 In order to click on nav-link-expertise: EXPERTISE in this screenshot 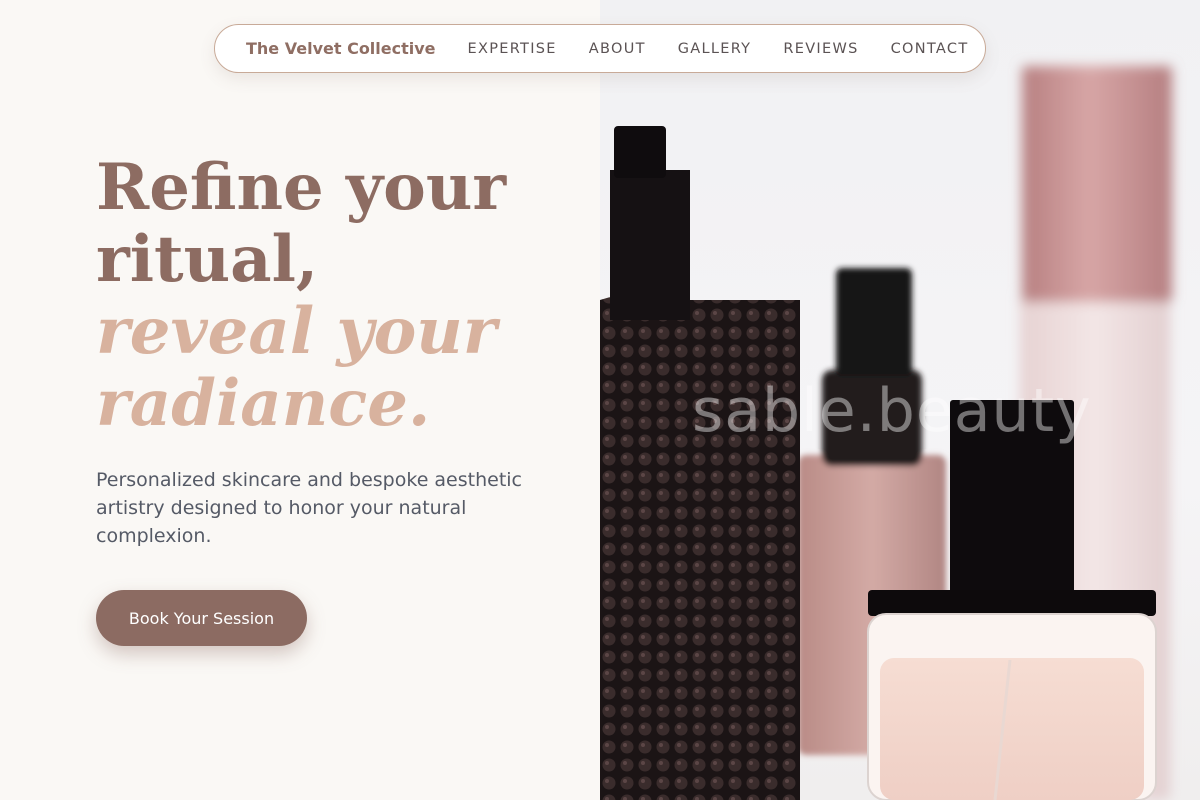, I will do `click(512, 49)`.